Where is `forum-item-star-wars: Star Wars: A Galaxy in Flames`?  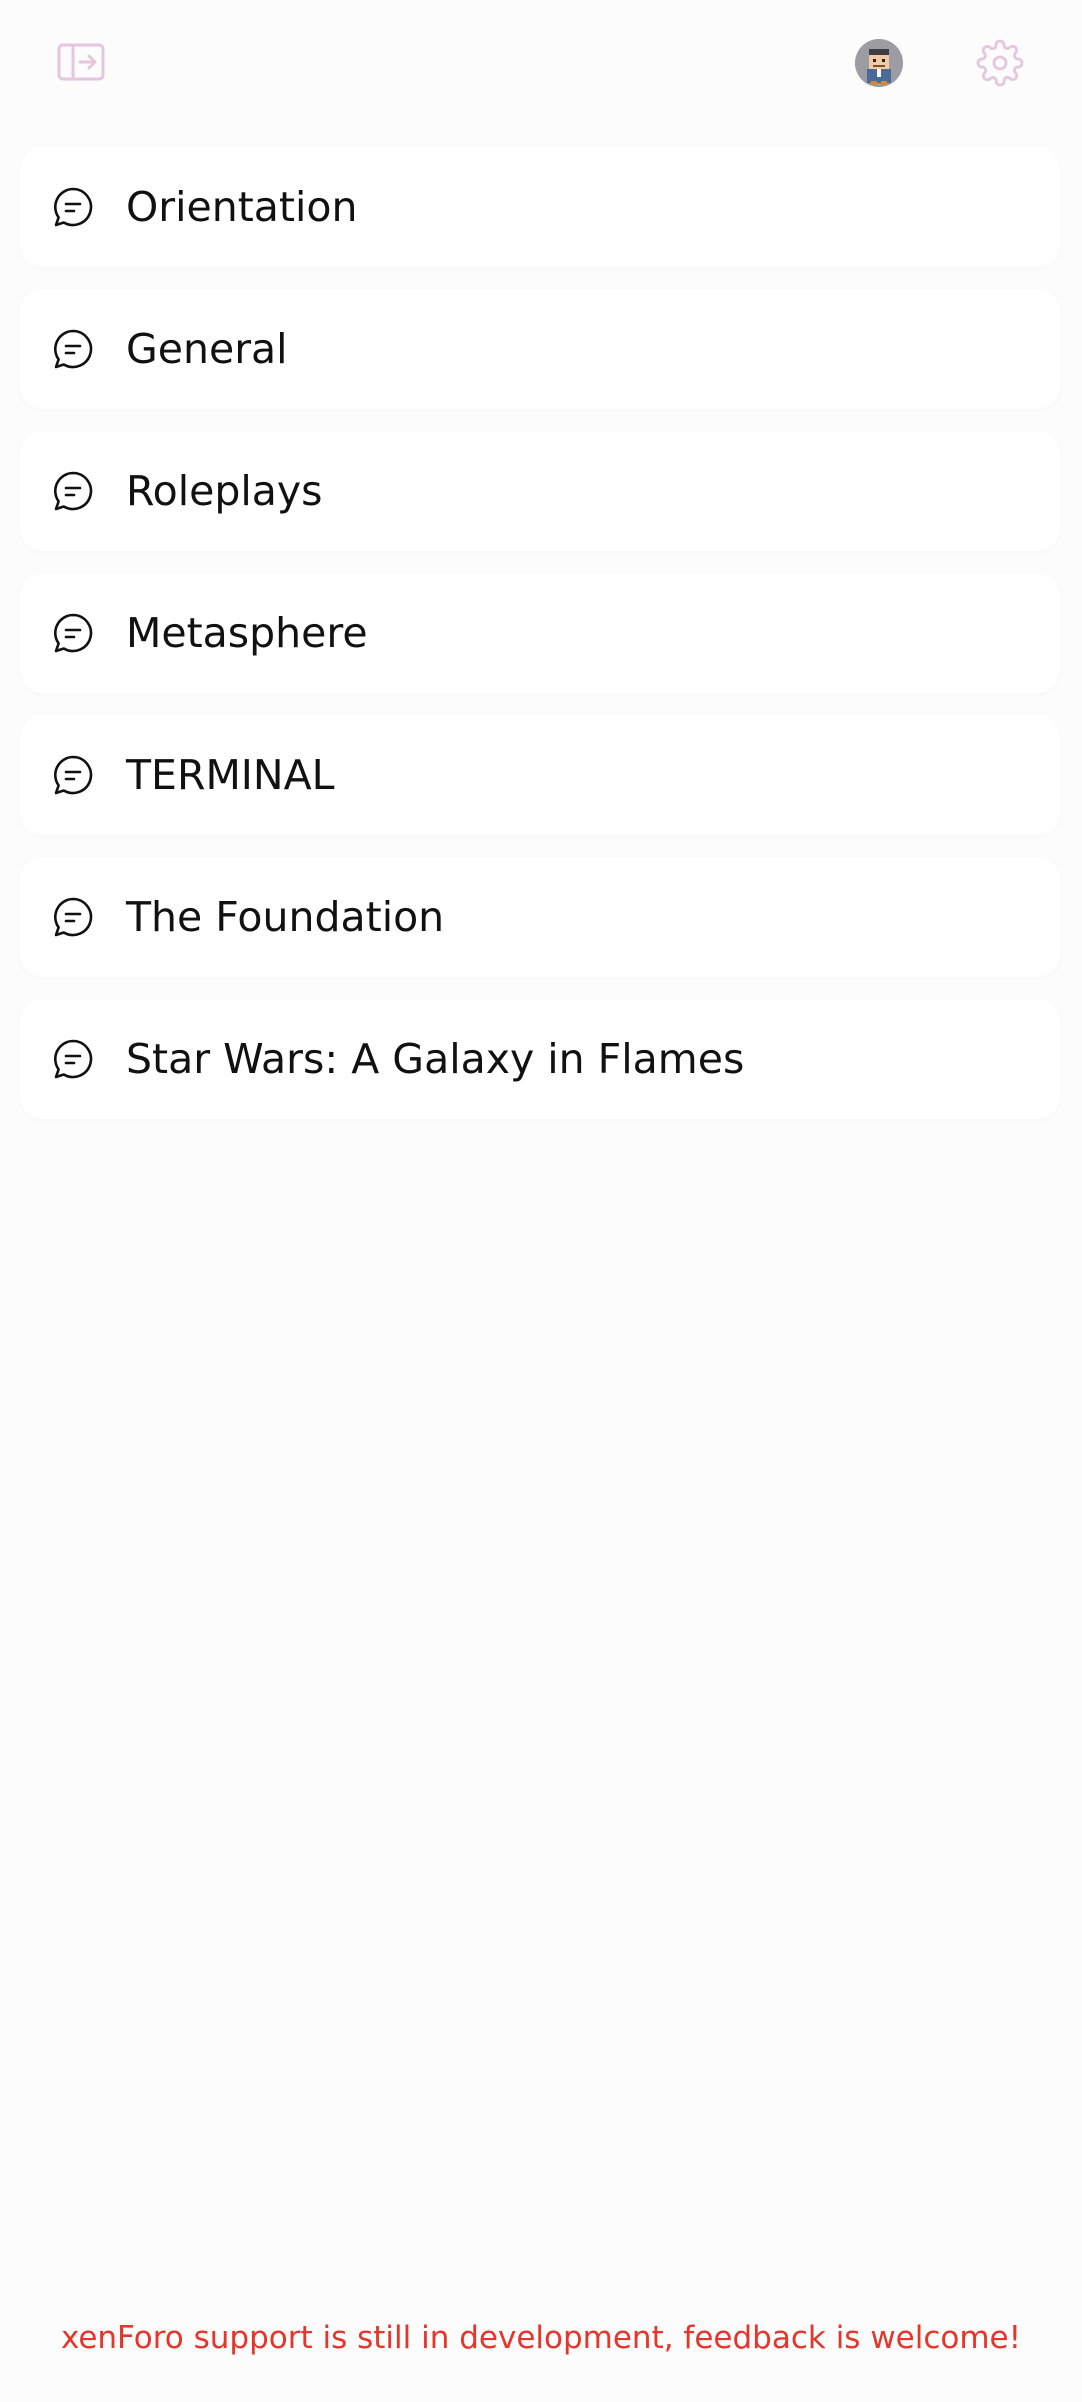
forum-item-star-wars: Star Wars: A Galaxy in Flames is located at coordinates (540, 1059).